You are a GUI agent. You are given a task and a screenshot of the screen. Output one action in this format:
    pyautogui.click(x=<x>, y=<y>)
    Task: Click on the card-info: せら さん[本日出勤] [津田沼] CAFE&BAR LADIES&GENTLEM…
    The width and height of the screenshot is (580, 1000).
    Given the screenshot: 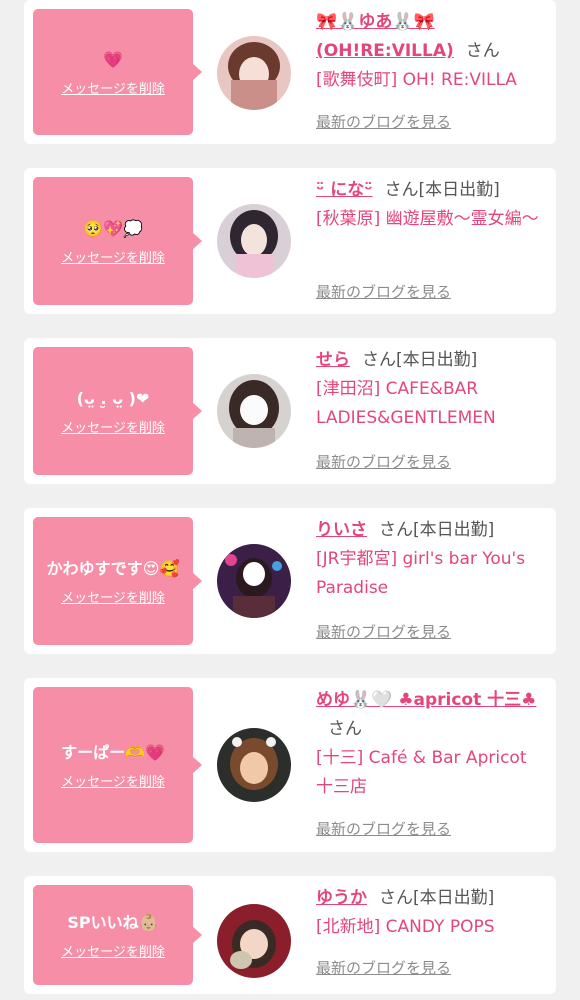 What is the action you would take?
    pyautogui.click(x=431, y=389)
    